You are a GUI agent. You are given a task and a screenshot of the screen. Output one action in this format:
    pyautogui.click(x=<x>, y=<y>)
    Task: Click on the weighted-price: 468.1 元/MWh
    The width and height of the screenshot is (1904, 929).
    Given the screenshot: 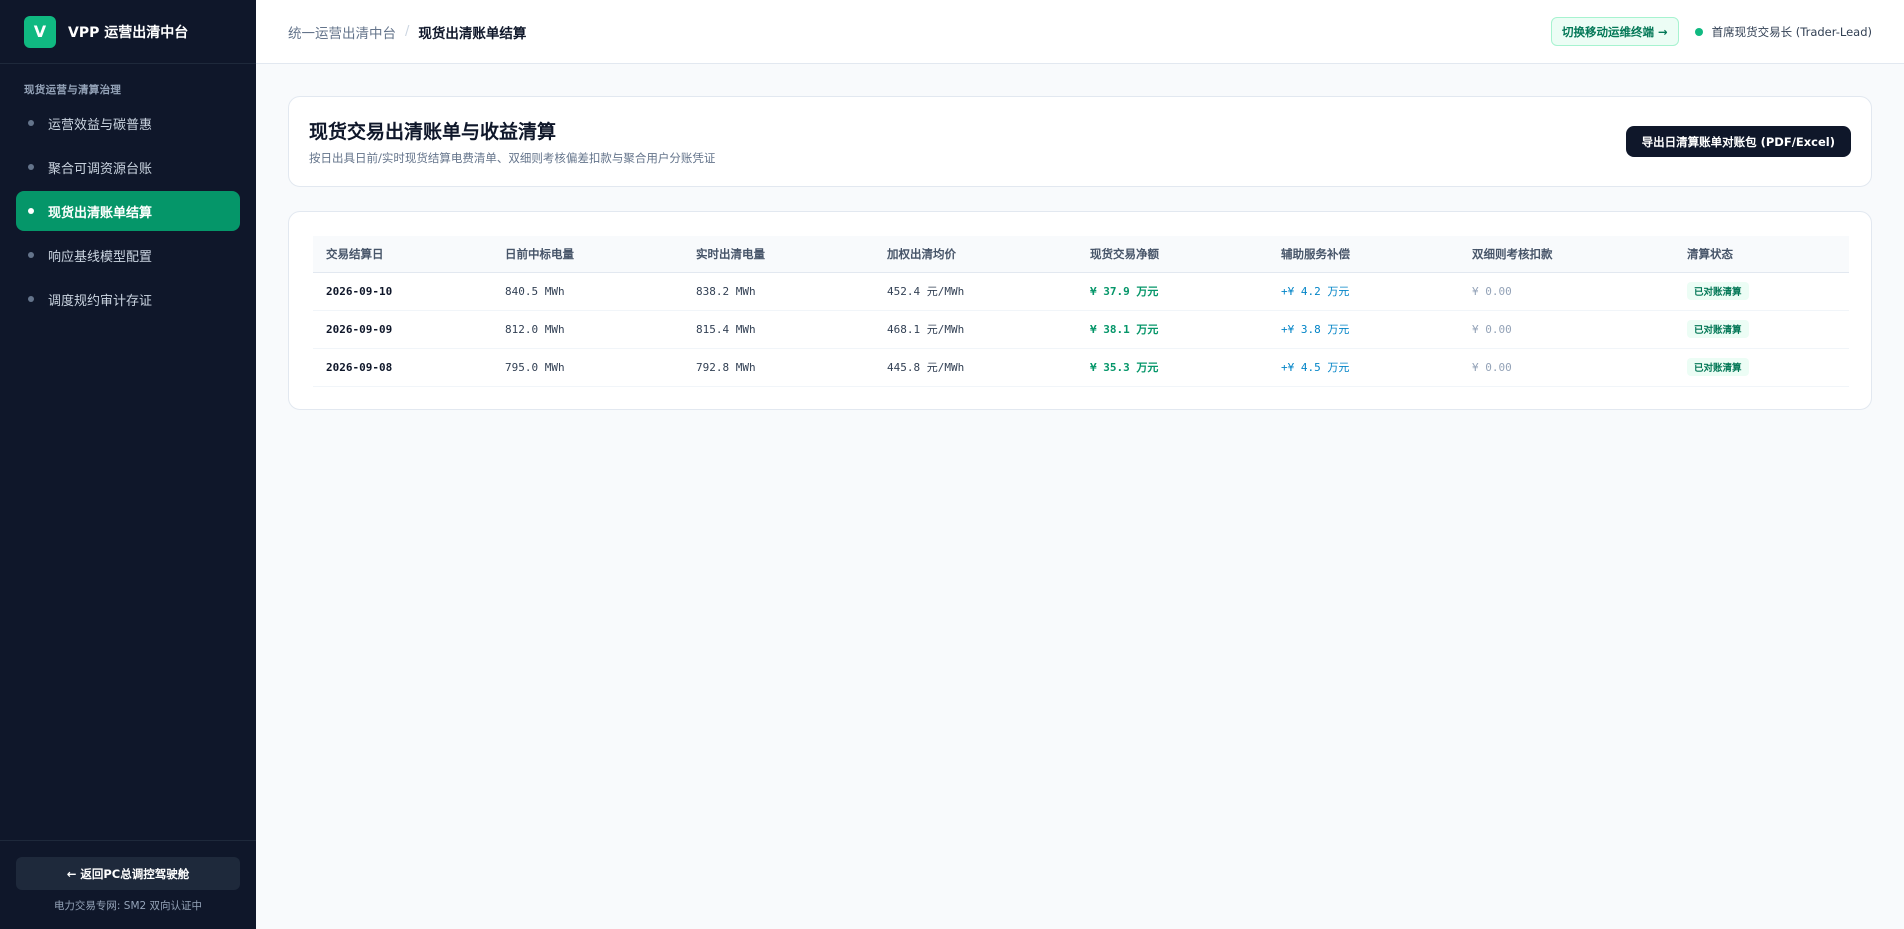 What is the action you would take?
    pyautogui.click(x=975, y=329)
    